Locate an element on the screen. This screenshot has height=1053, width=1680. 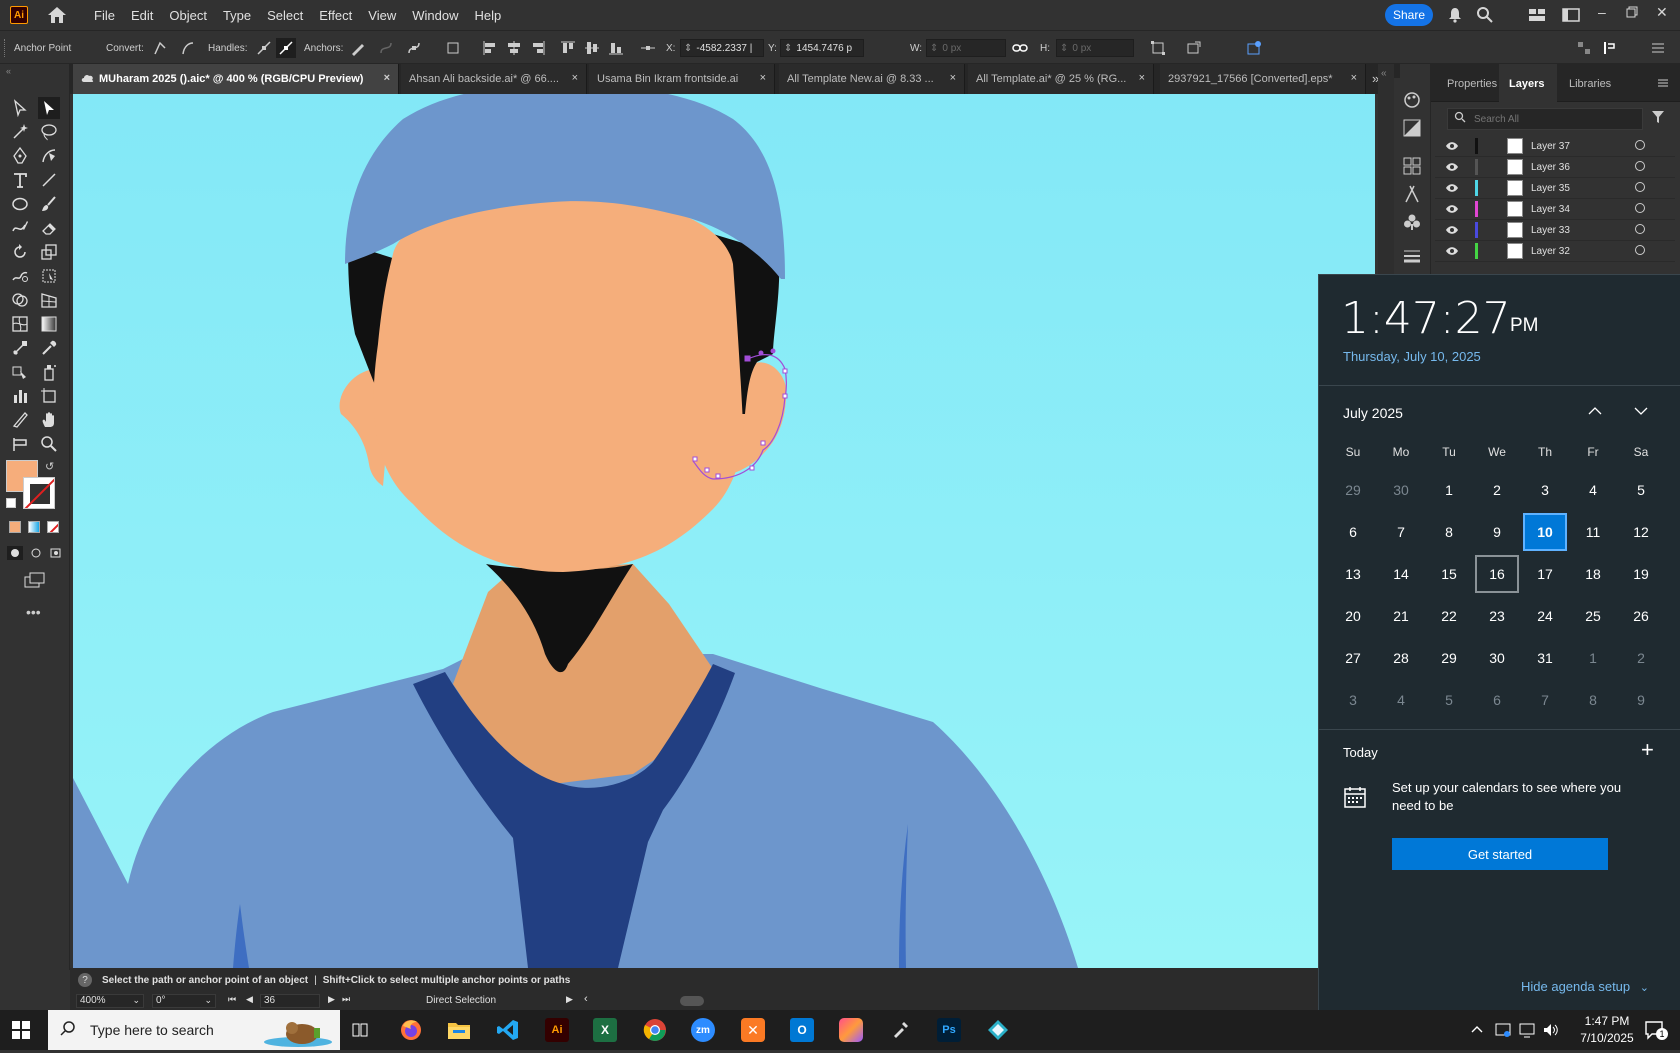
reference-point-icon is located at coordinates (648, 48).